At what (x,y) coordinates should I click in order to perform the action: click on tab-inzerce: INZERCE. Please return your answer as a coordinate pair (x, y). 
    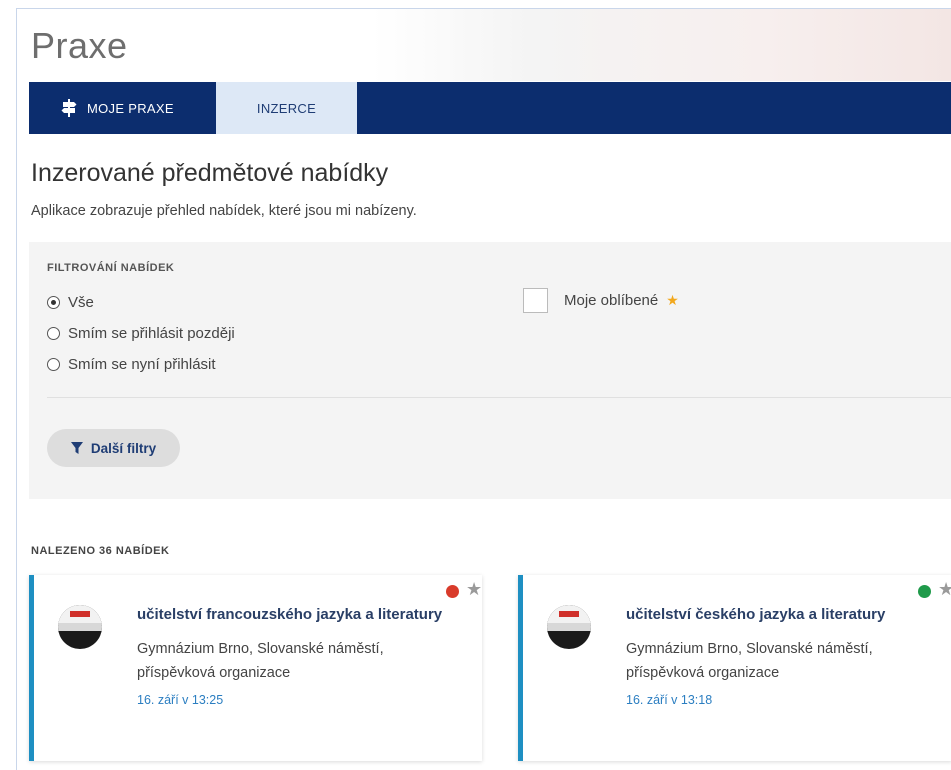
    Looking at the image, I should click on (286, 108).